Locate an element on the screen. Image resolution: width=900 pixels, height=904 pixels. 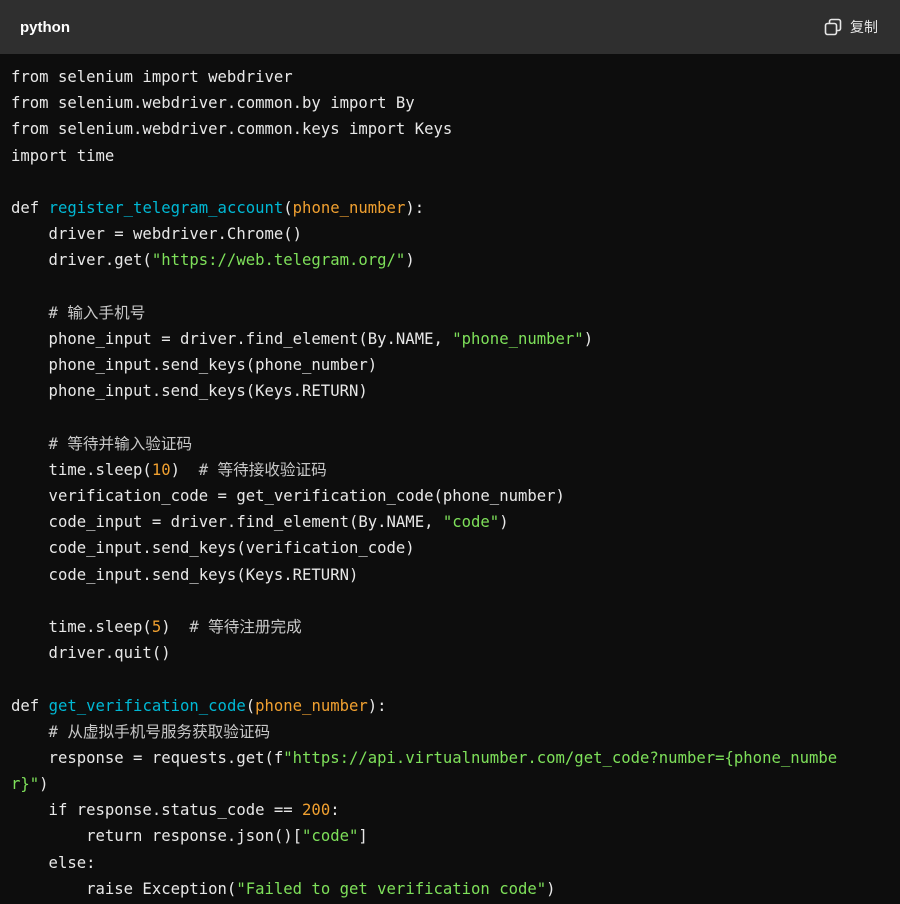
copy-button: 复制 is located at coordinates (851, 27).